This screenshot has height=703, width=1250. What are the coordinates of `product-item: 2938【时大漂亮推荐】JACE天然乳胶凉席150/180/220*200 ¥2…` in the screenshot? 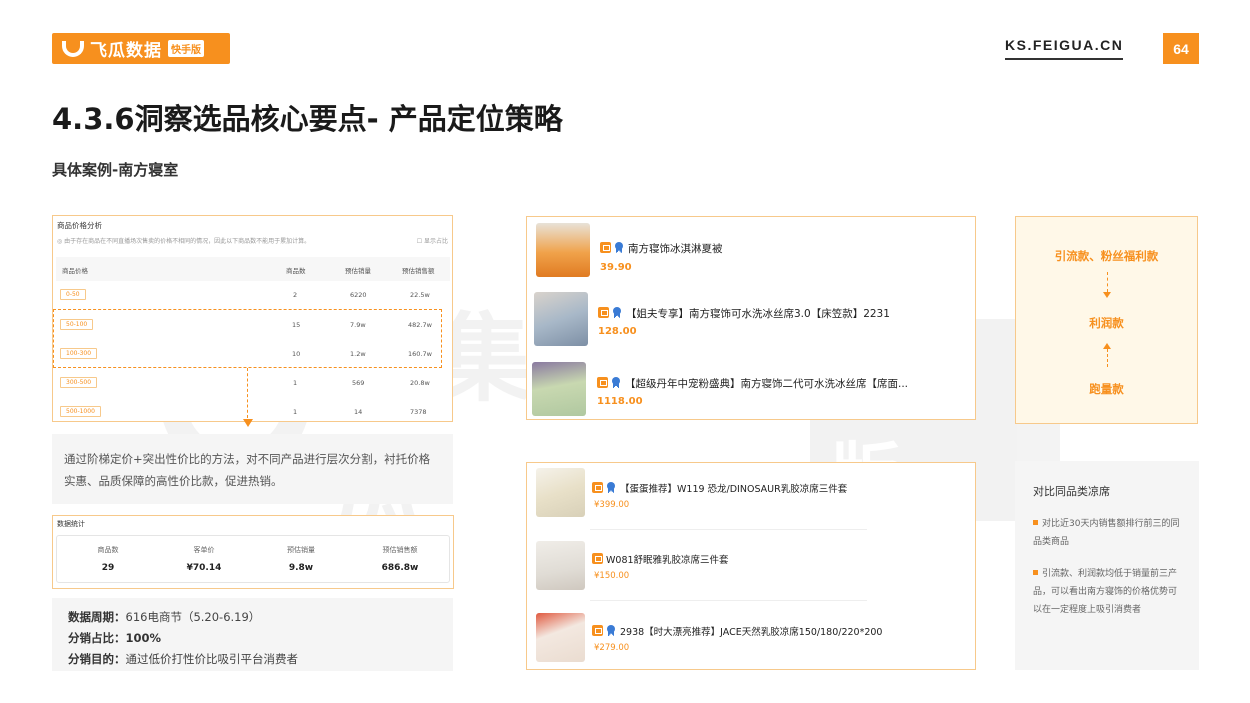 It's located at (751, 638).